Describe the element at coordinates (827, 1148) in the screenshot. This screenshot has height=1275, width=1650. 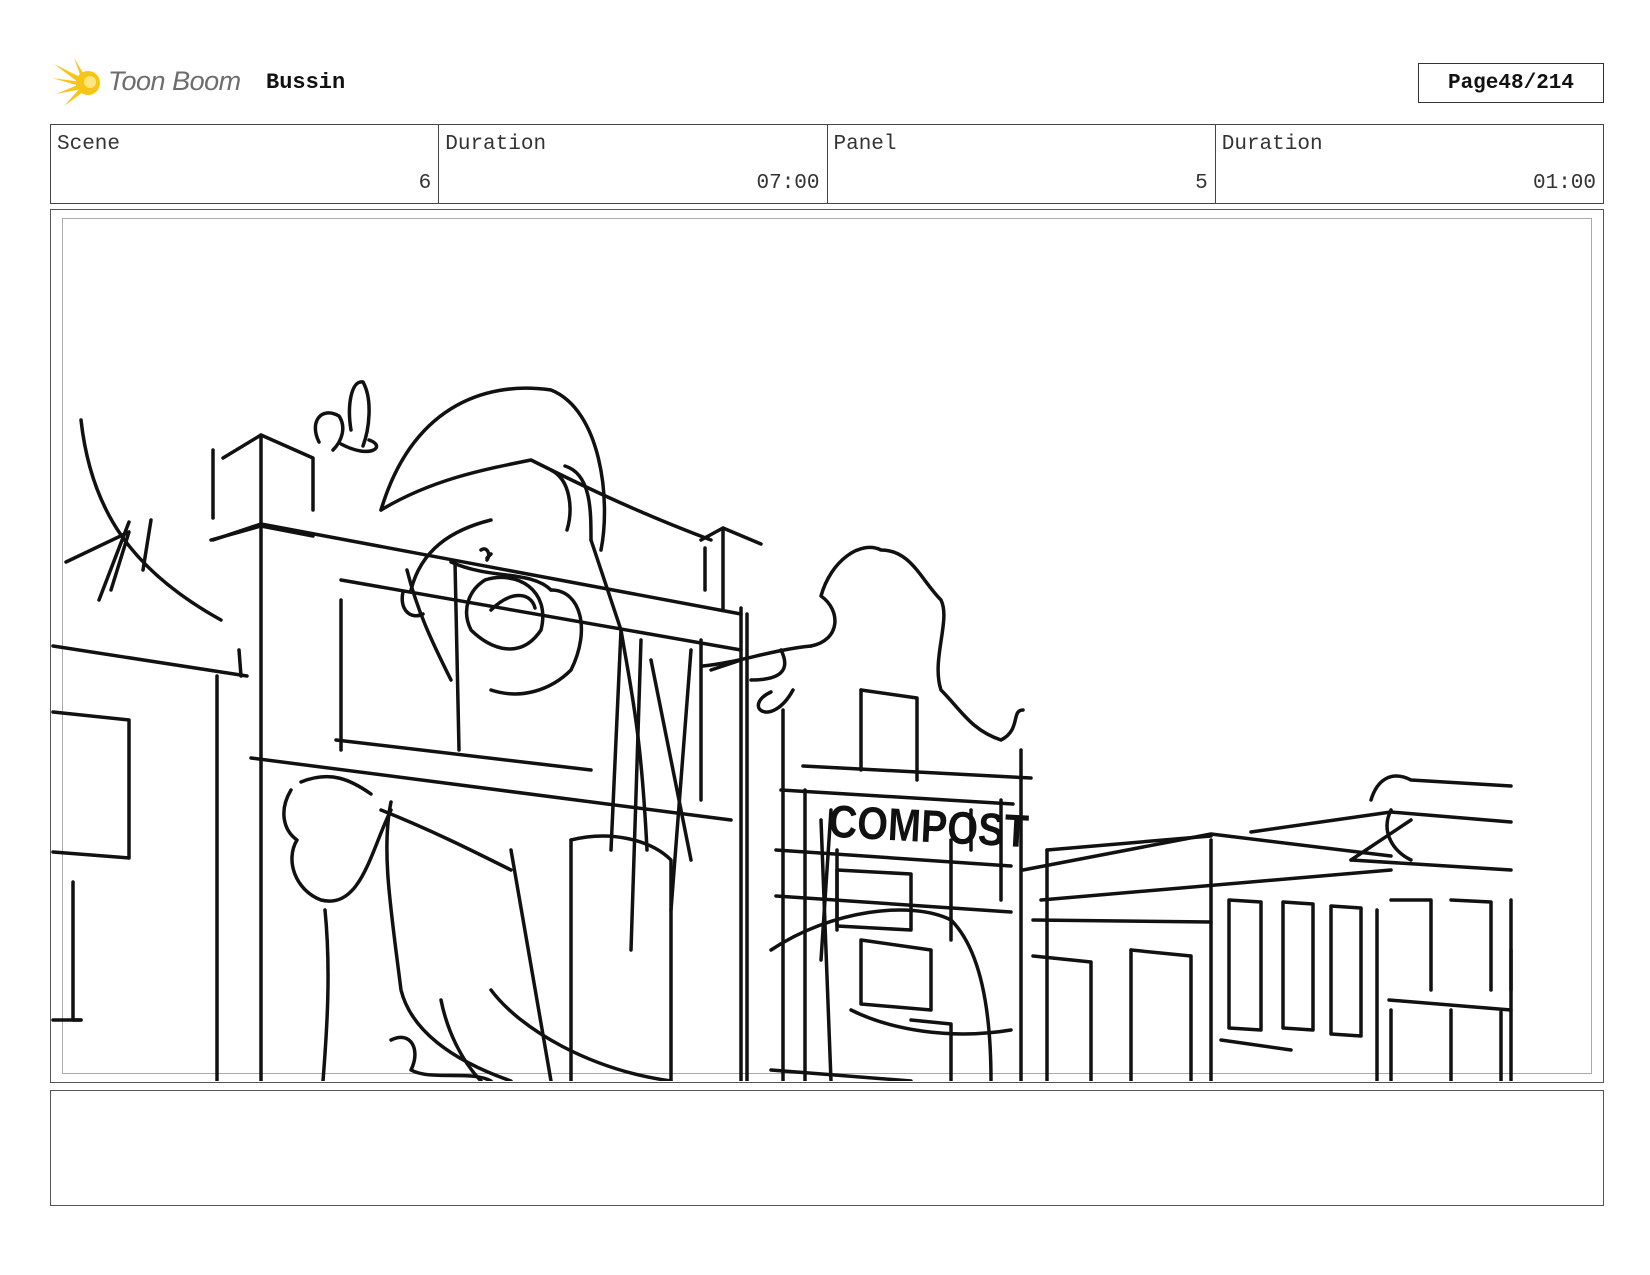
I see `panel-notes-box` at that location.